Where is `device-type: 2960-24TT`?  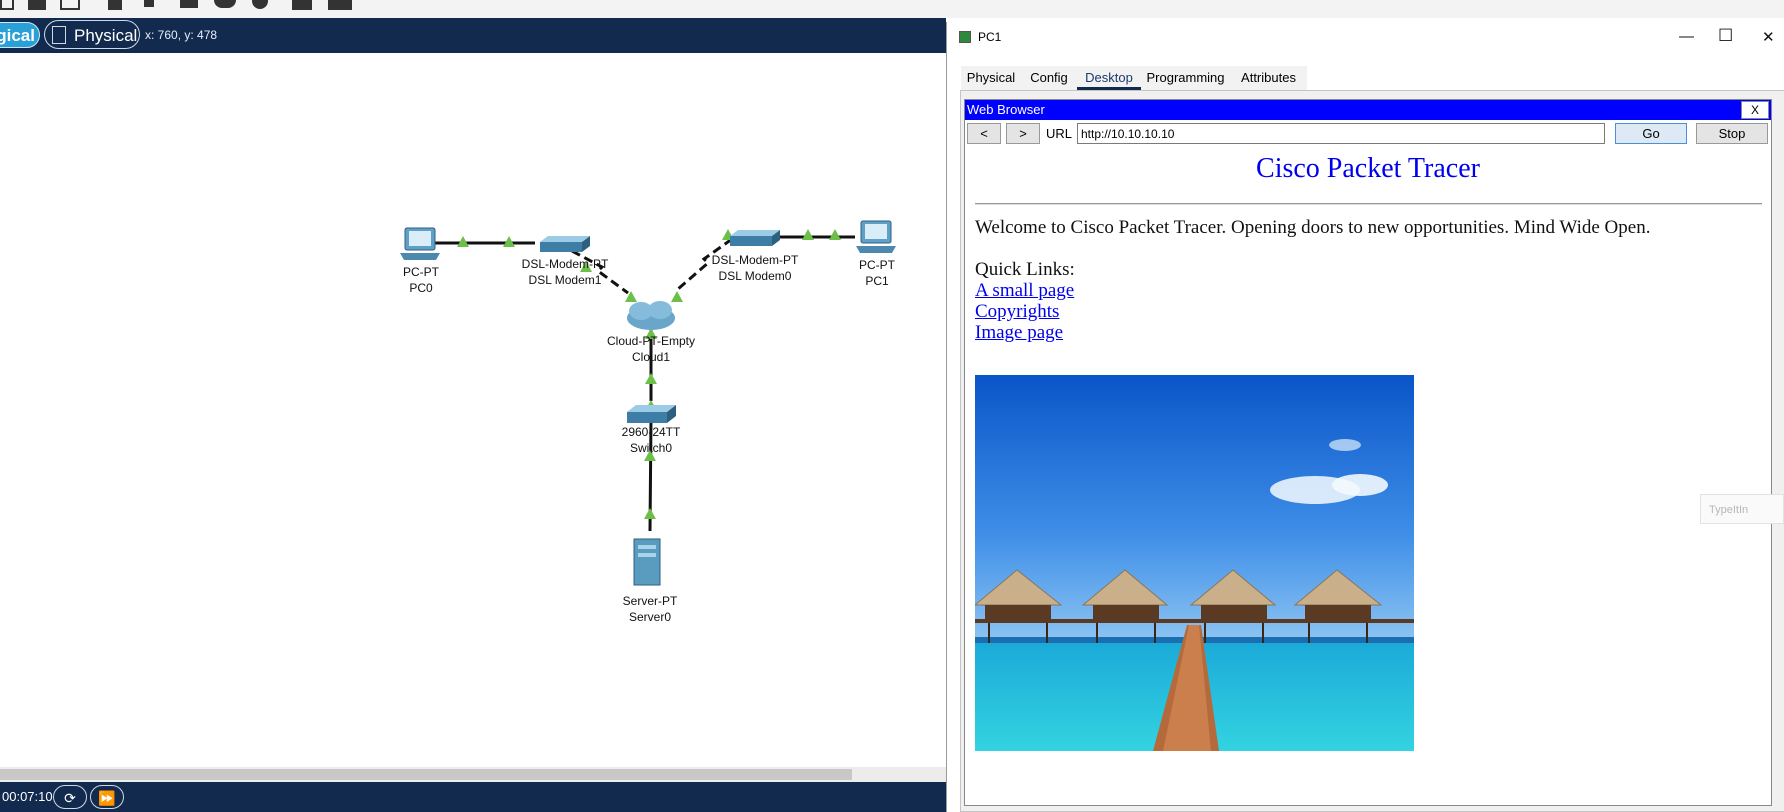
device-type: 2960-24TT is located at coordinates (651, 432).